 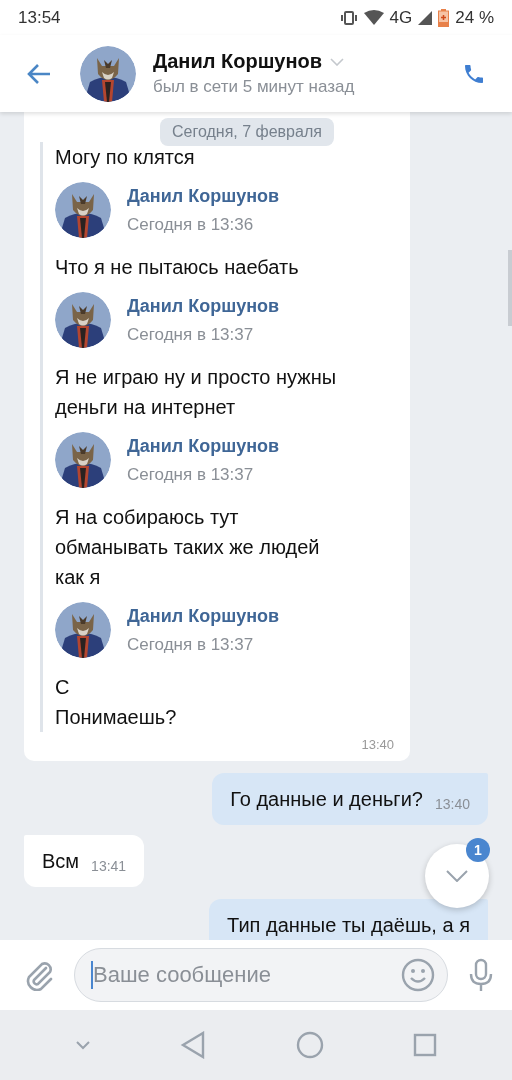 I want to click on scrollbar, so click(x=510, y=288).